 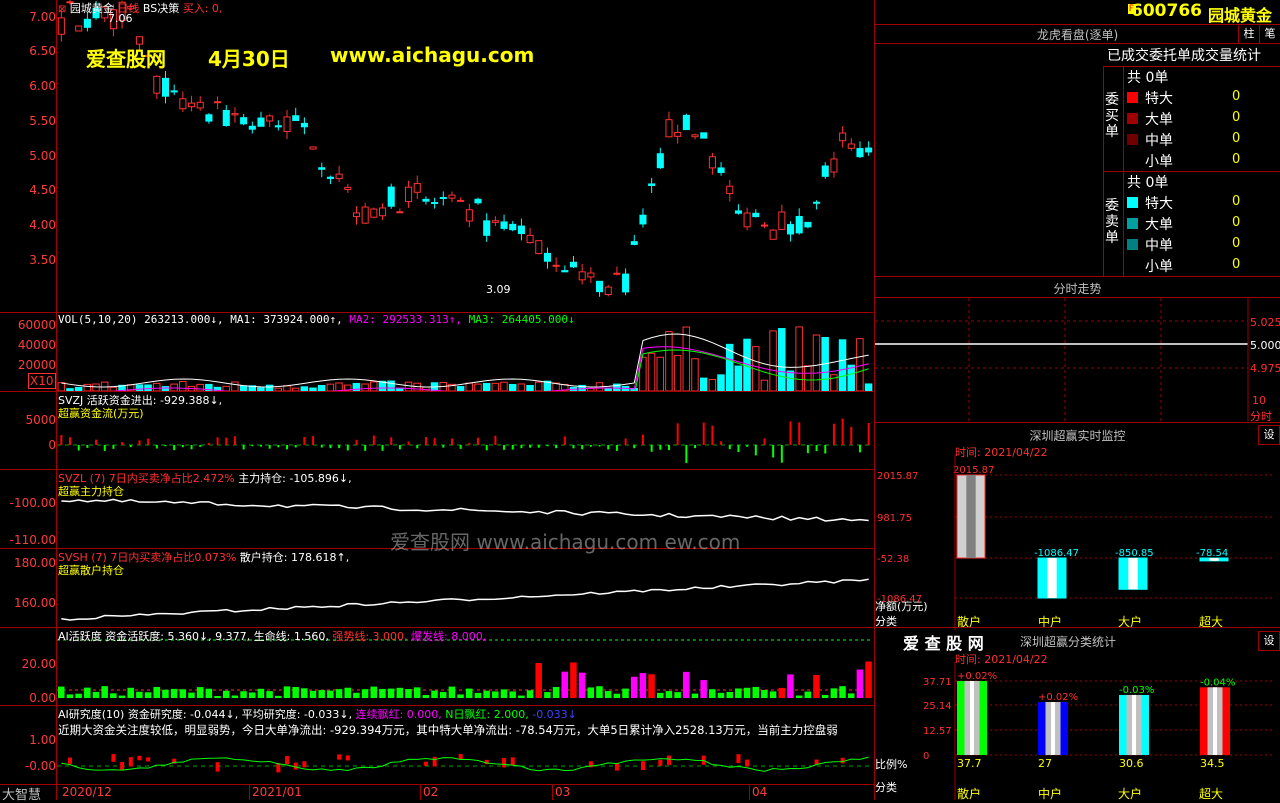 I want to click on buy-orders-label: 委买单, so click(x=1112, y=116).